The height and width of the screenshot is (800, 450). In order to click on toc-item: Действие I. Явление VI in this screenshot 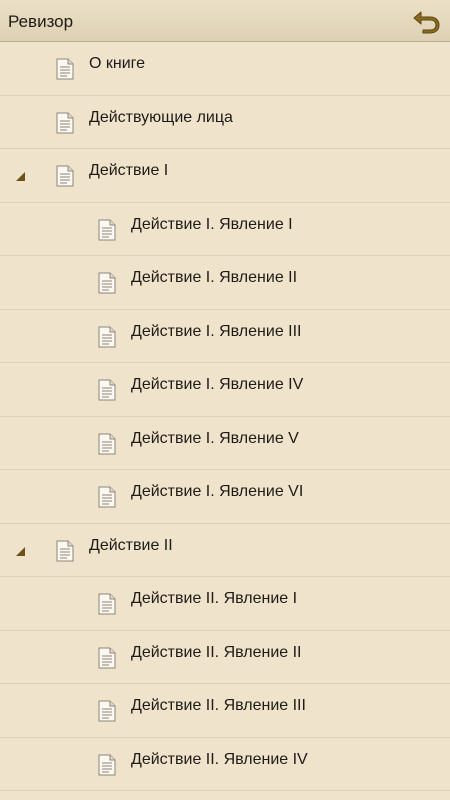, I will do `click(225, 497)`.